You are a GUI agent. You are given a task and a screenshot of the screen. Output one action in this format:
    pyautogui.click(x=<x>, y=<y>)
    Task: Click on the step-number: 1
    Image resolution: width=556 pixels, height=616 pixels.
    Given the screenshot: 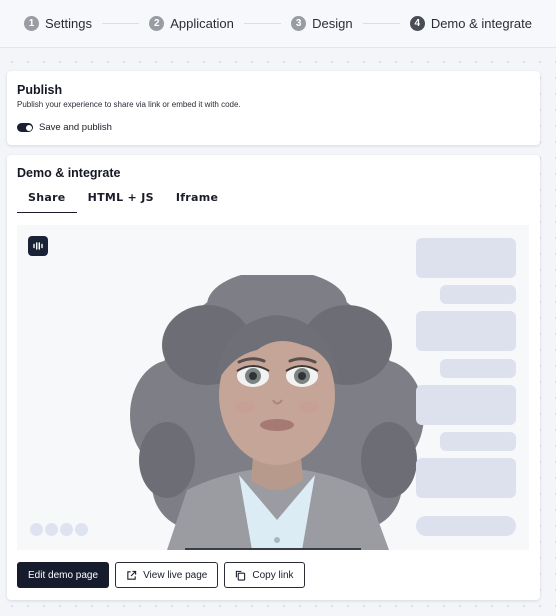 What is the action you would take?
    pyautogui.click(x=31, y=23)
    